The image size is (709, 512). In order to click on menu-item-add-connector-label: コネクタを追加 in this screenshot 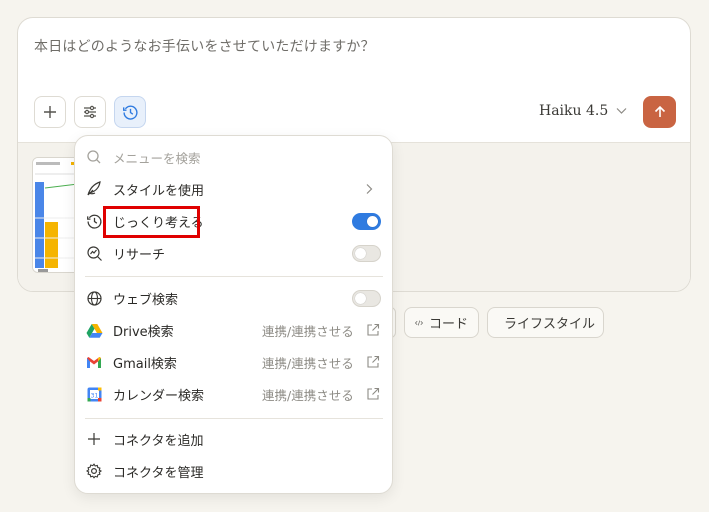, I will do `click(158, 441)`.